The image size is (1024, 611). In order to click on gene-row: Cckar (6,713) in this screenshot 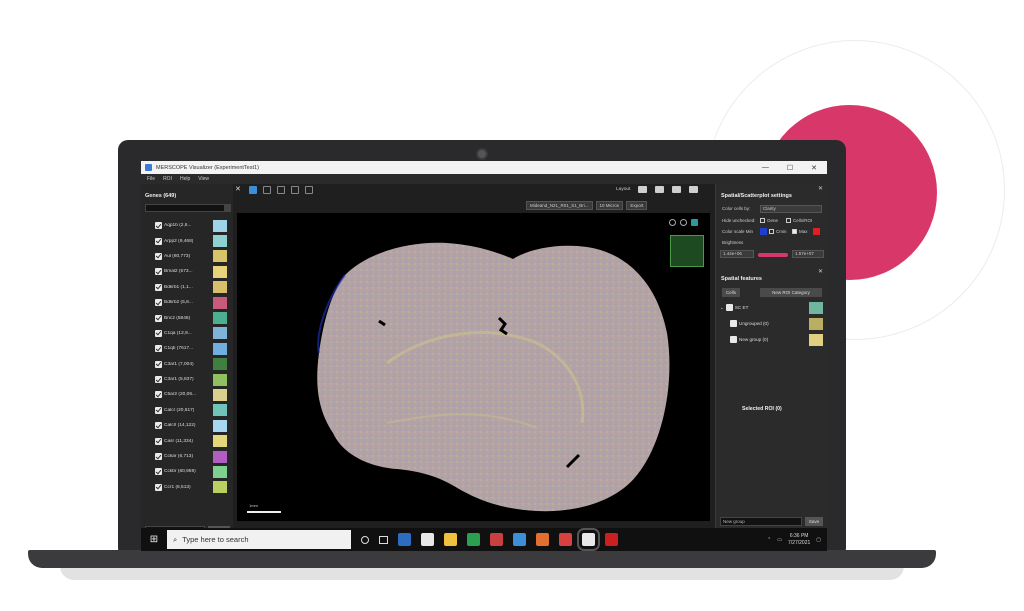, I will do `click(191, 456)`.